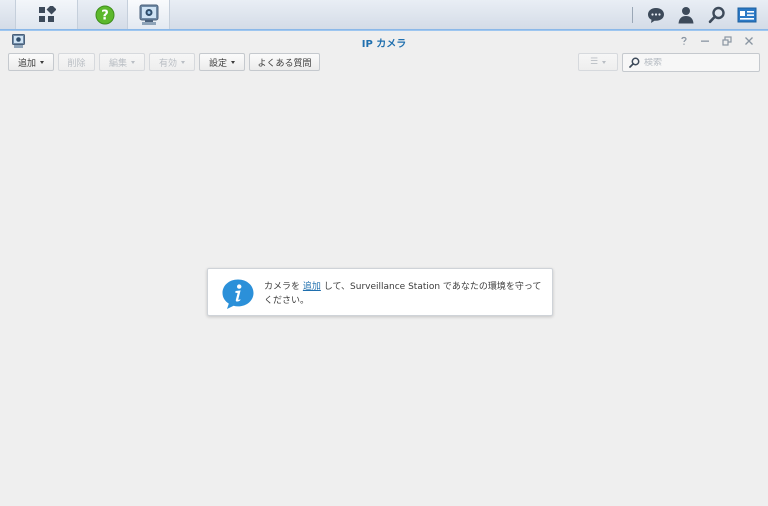 This screenshot has height=506, width=768. I want to click on widget-icon, so click(747, 15).